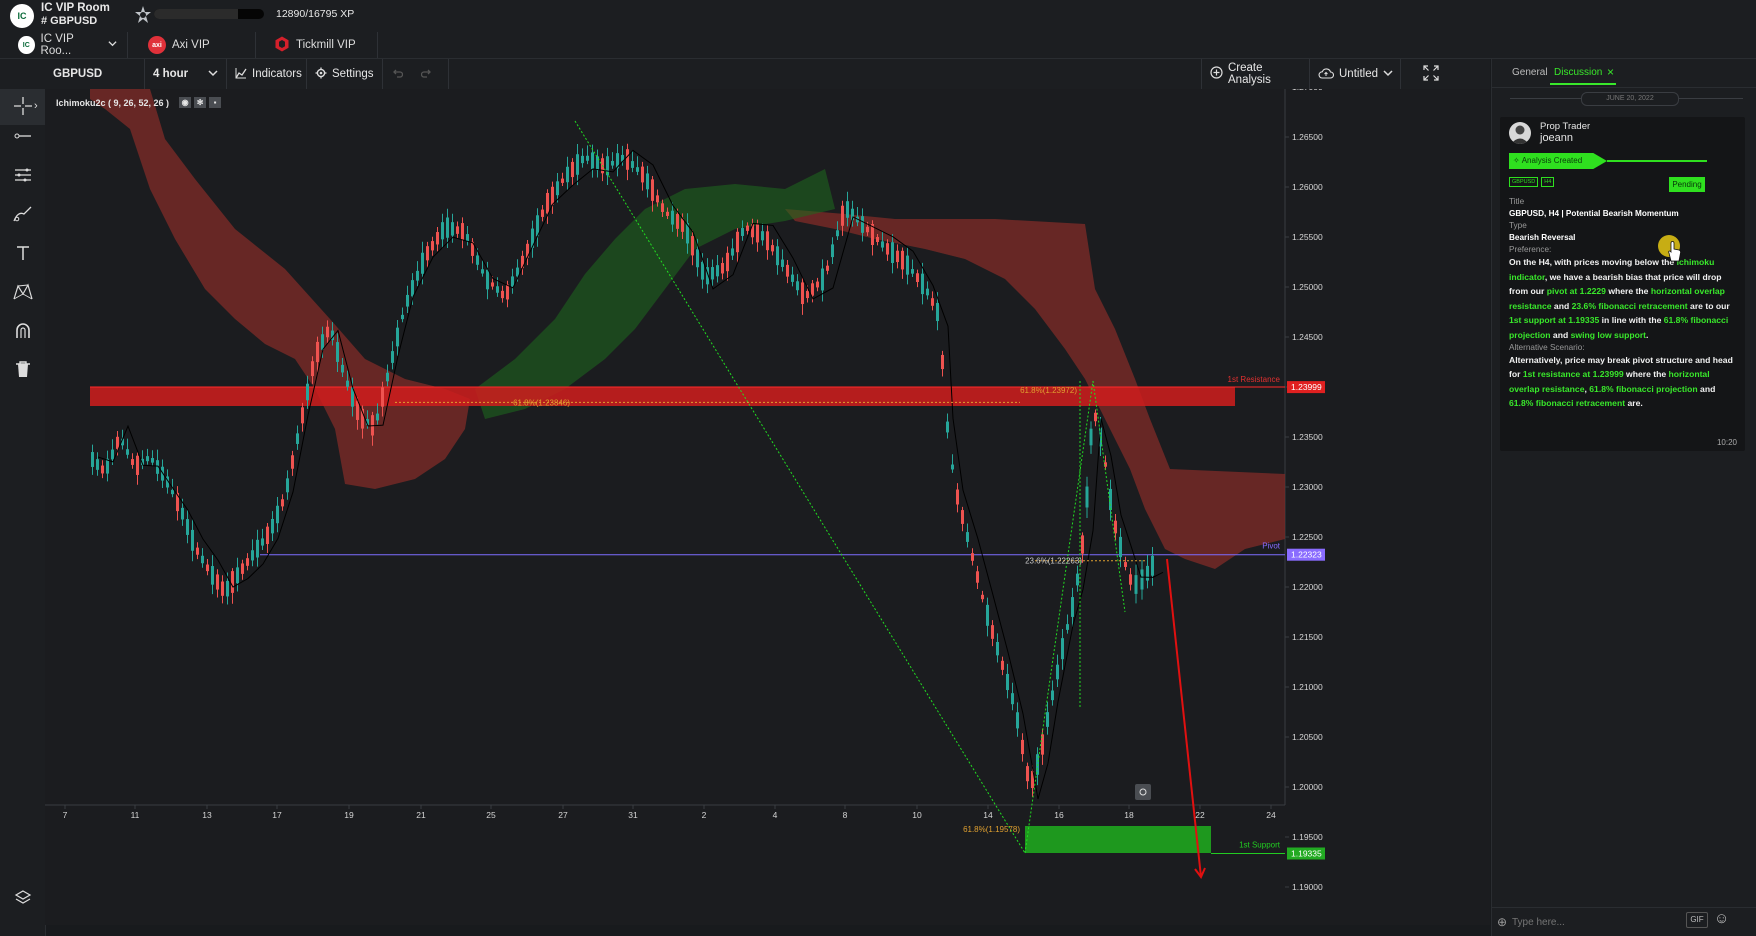  I want to click on x-tick-label: 10, so click(917, 815).